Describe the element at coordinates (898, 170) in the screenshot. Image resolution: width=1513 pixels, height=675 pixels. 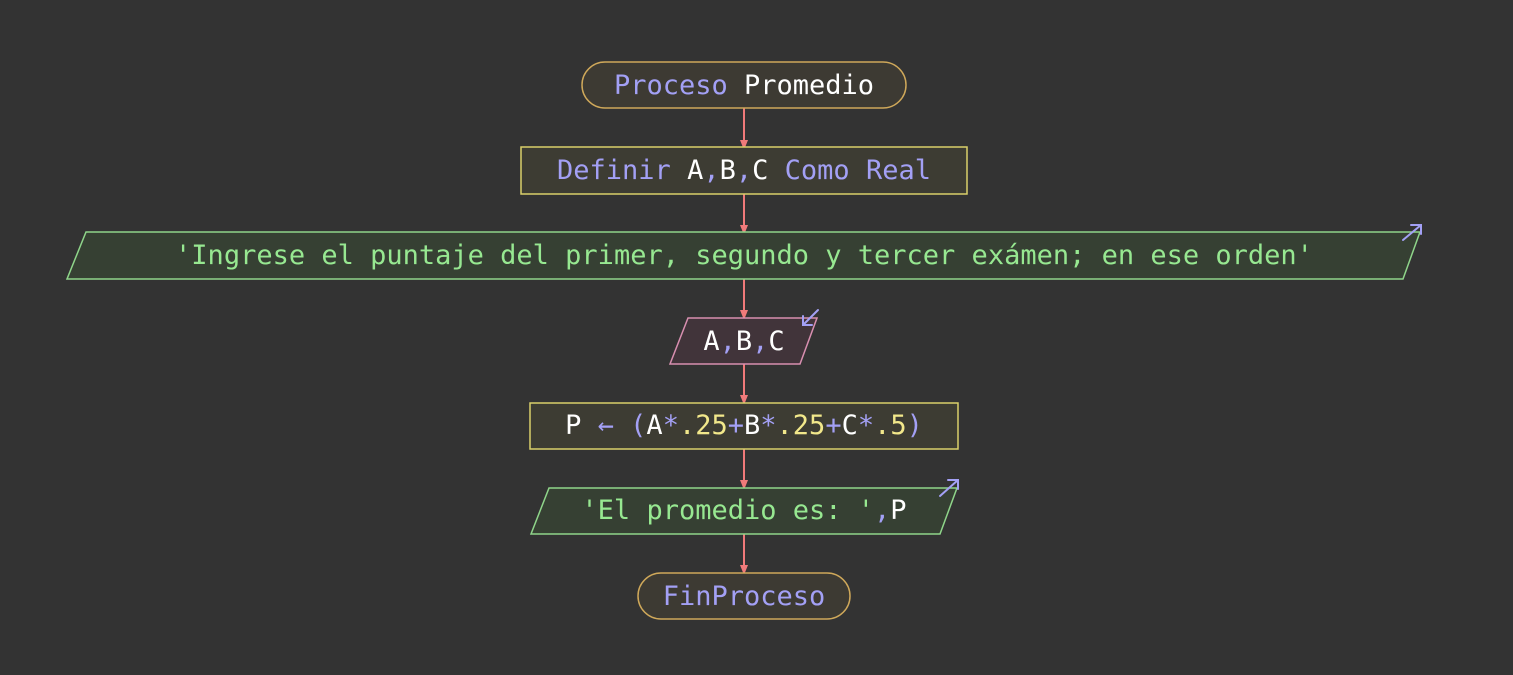
I see `define-type: Real` at that location.